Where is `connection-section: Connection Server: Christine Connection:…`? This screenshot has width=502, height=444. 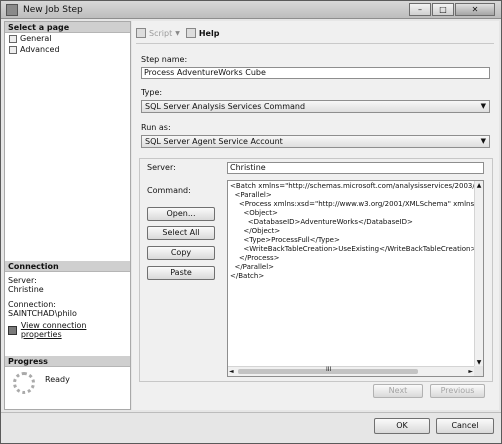
connection-section: Connection Server: Christine Connection:… is located at coordinates (67, 308).